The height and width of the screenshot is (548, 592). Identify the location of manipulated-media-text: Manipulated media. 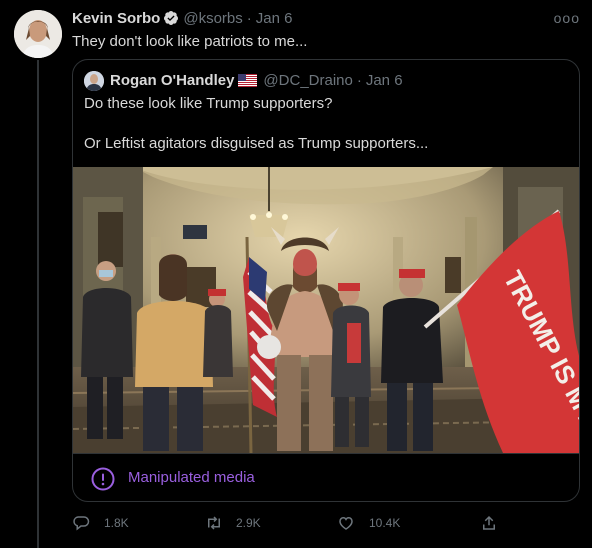
(191, 477).